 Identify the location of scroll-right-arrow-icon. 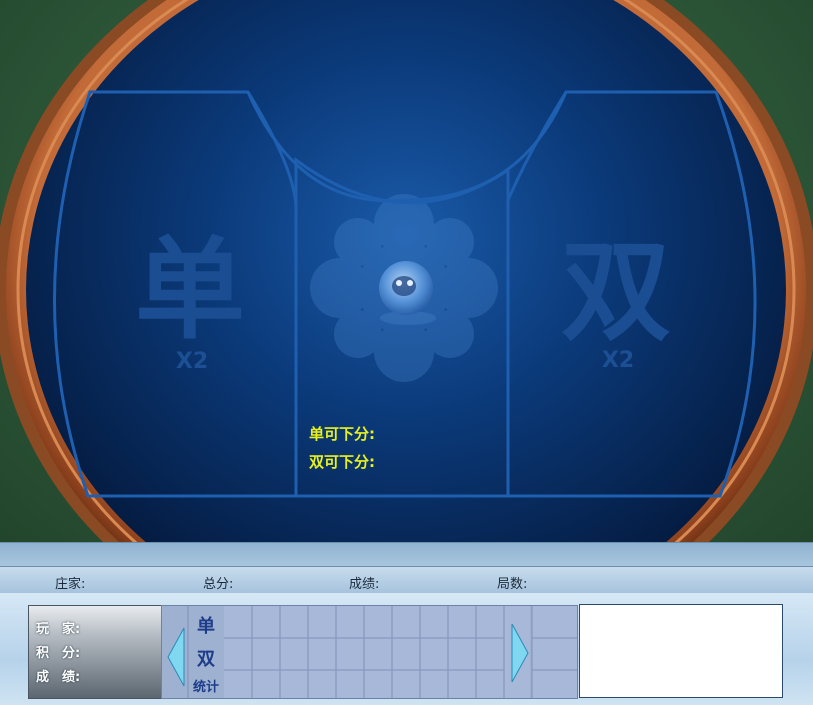
(520, 653).